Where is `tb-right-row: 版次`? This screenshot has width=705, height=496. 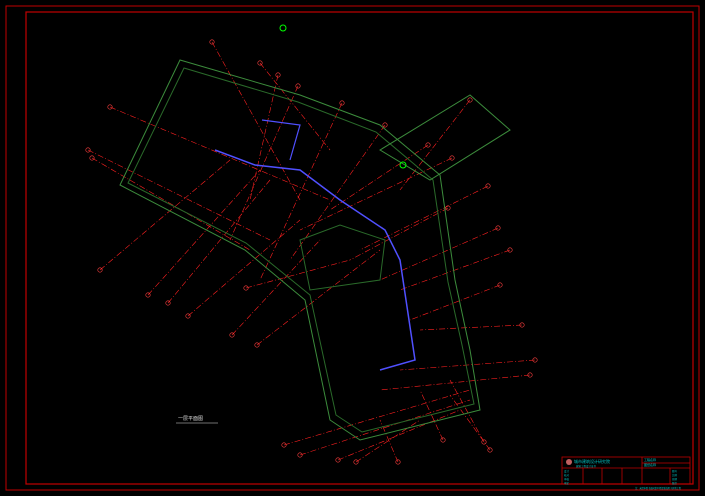
tb-right-row: 版次 is located at coordinates (675, 483).